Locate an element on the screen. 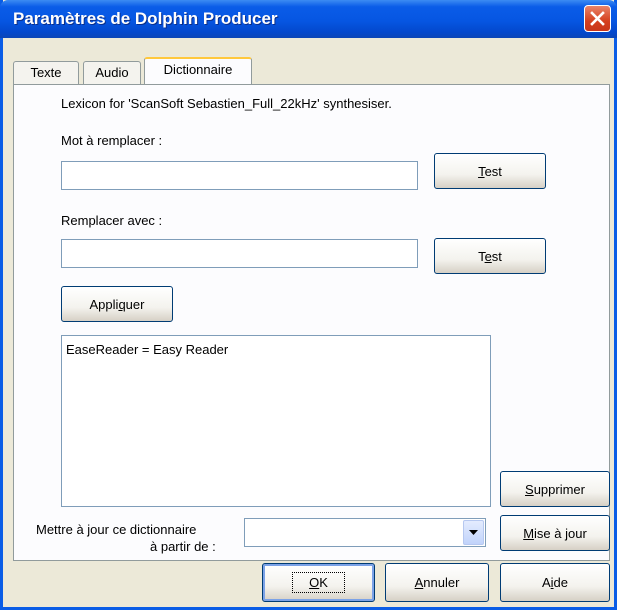 This screenshot has width=617, height=610. tab-label: Dictionnaire is located at coordinates (198, 69).